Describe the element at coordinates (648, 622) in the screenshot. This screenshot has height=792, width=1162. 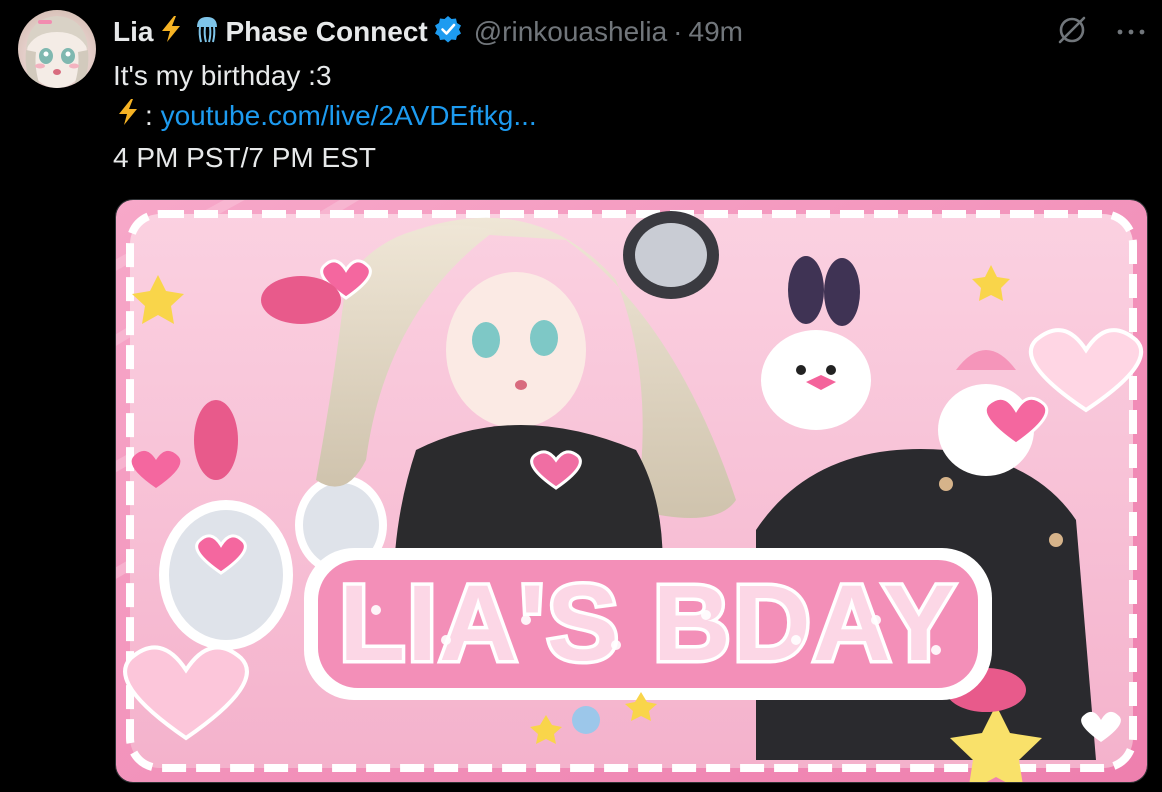
I see `banner-title: LIA'S BDAY` at that location.